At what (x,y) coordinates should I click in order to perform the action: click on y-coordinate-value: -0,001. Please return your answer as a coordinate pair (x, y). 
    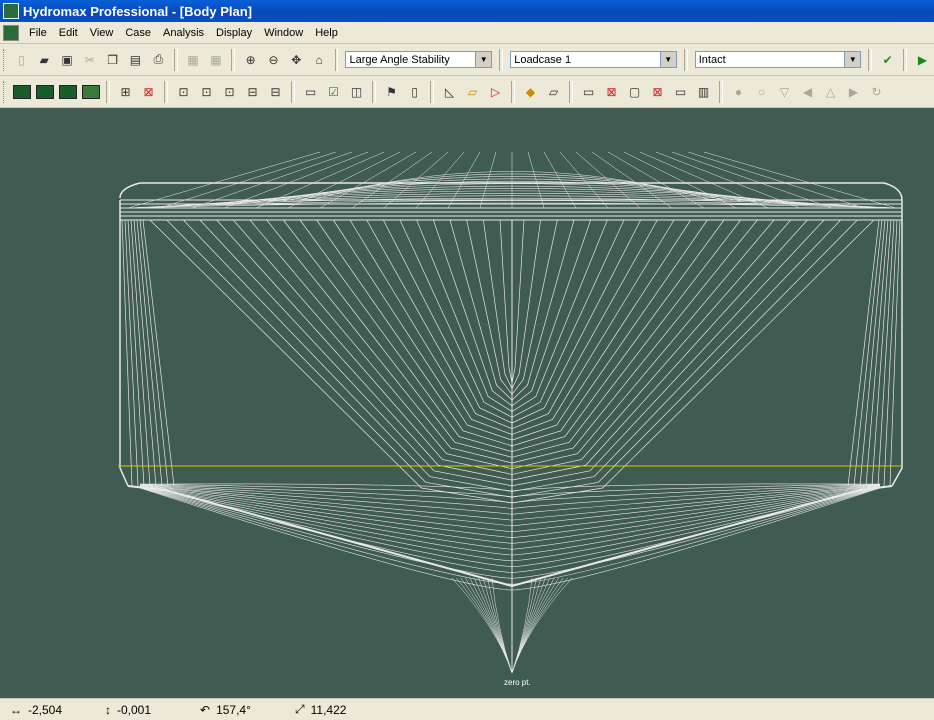
    Looking at the image, I should click on (134, 709).